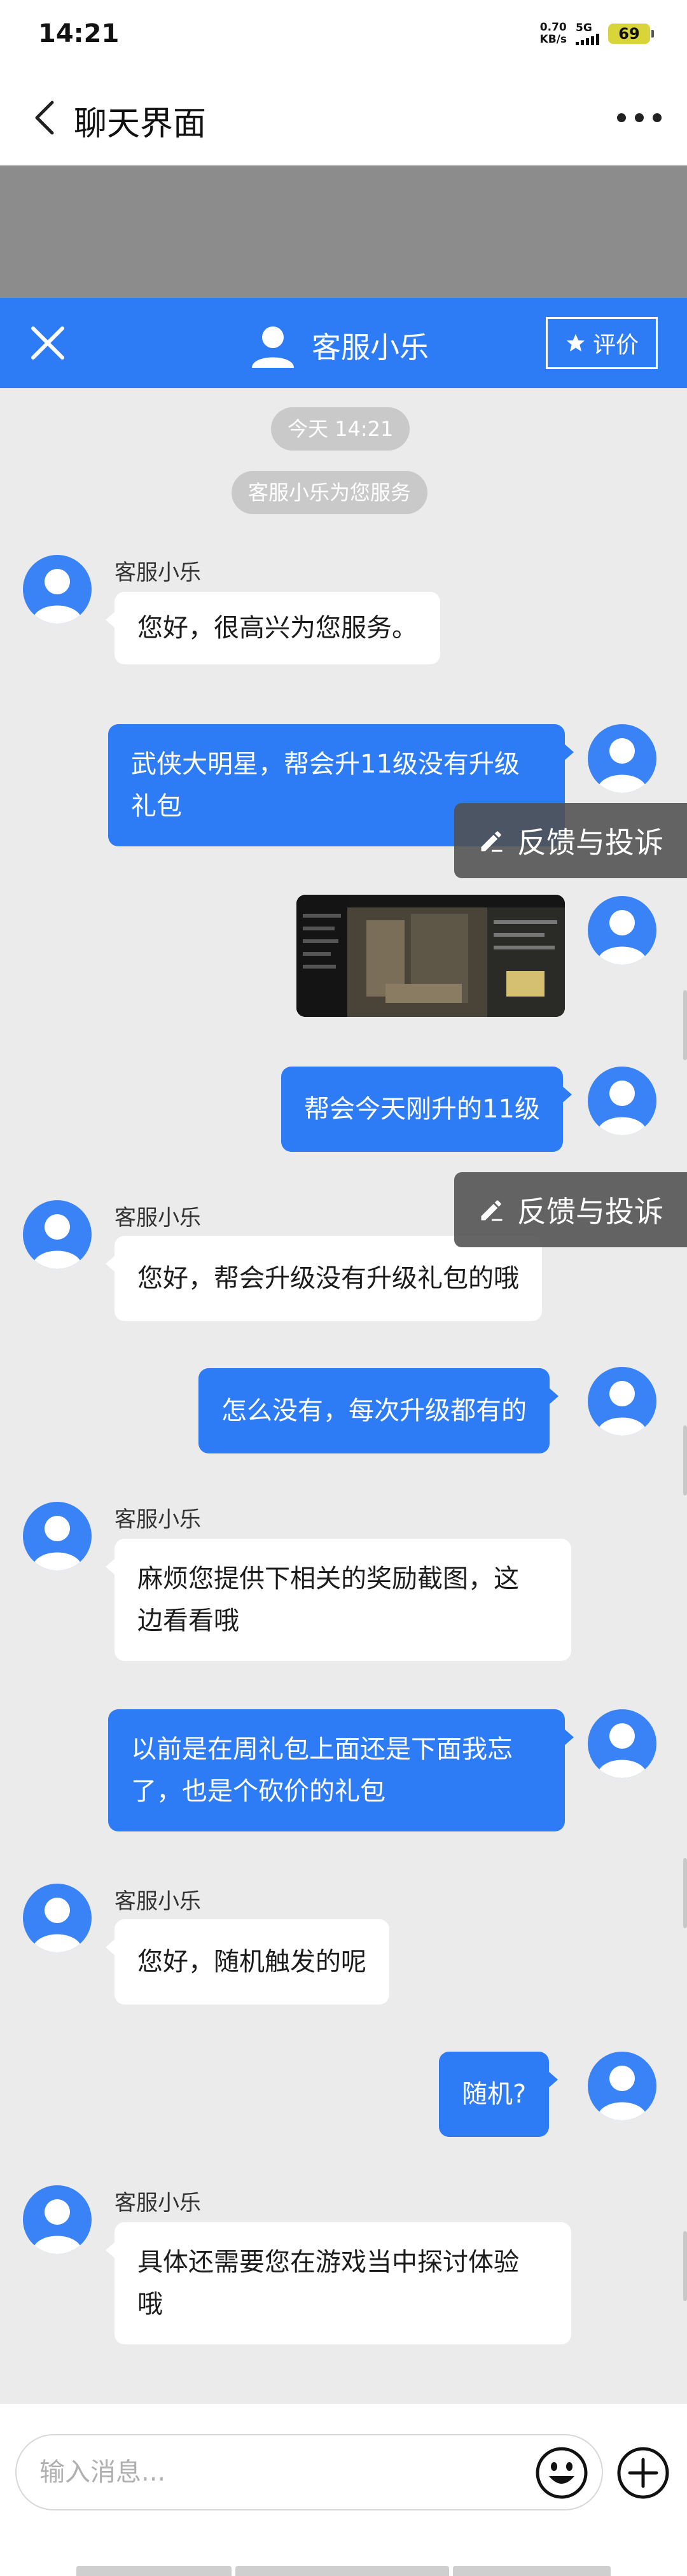 The height and width of the screenshot is (2576, 687). What do you see at coordinates (639, 117) in the screenshot?
I see `more-dots-icon` at bounding box center [639, 117].